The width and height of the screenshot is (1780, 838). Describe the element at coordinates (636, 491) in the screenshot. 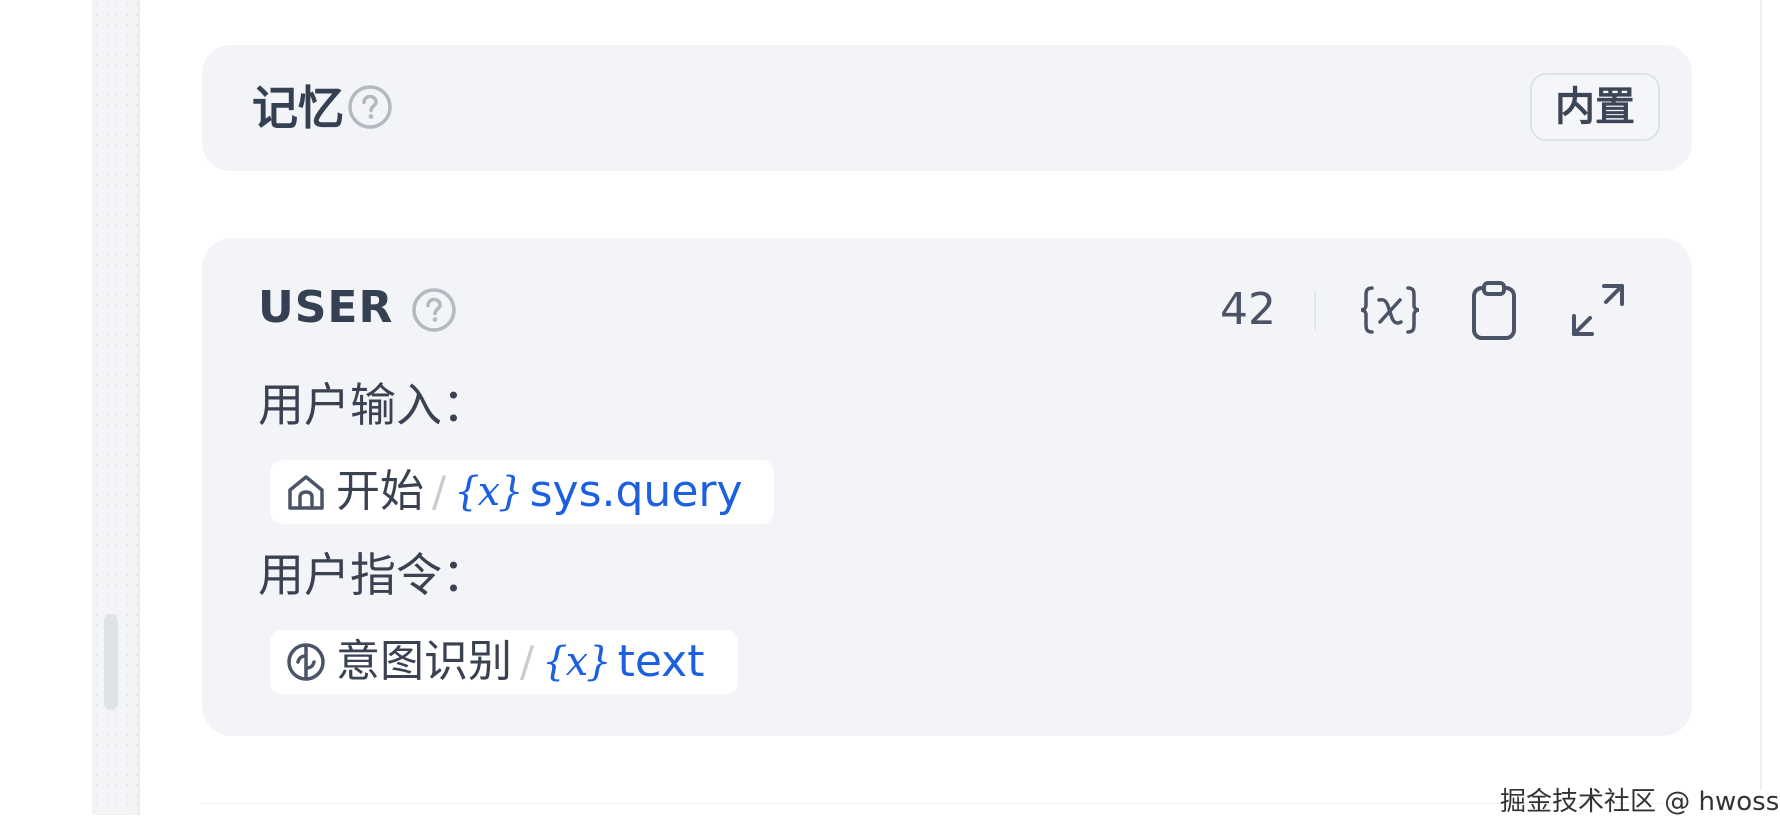

I see `chip-variable-name: sys.query` at that location.